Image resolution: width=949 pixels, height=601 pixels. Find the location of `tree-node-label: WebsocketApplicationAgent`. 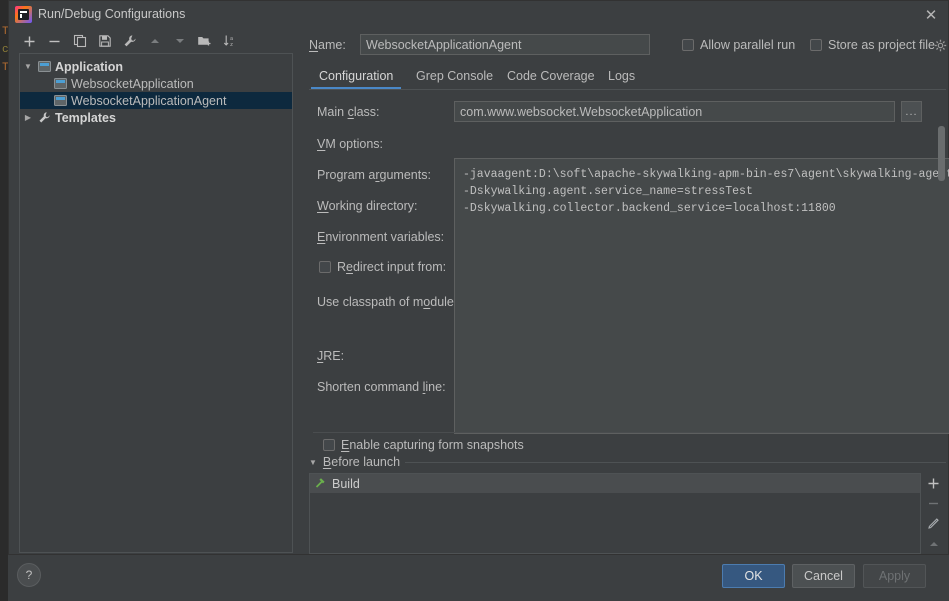

tree-node-label: WebsocketApplicationAgent is located at coordinates (149, 100).